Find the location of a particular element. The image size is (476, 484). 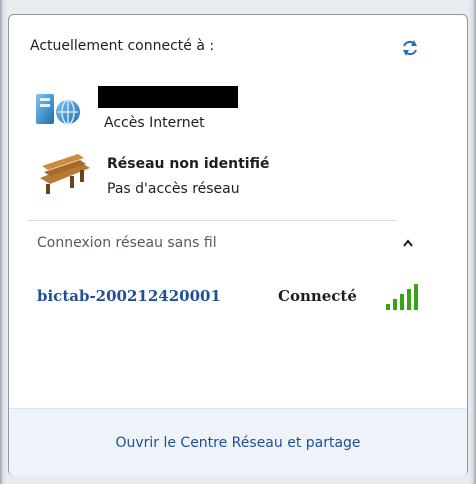

refresh-icon is located at coordinates (410, 48).